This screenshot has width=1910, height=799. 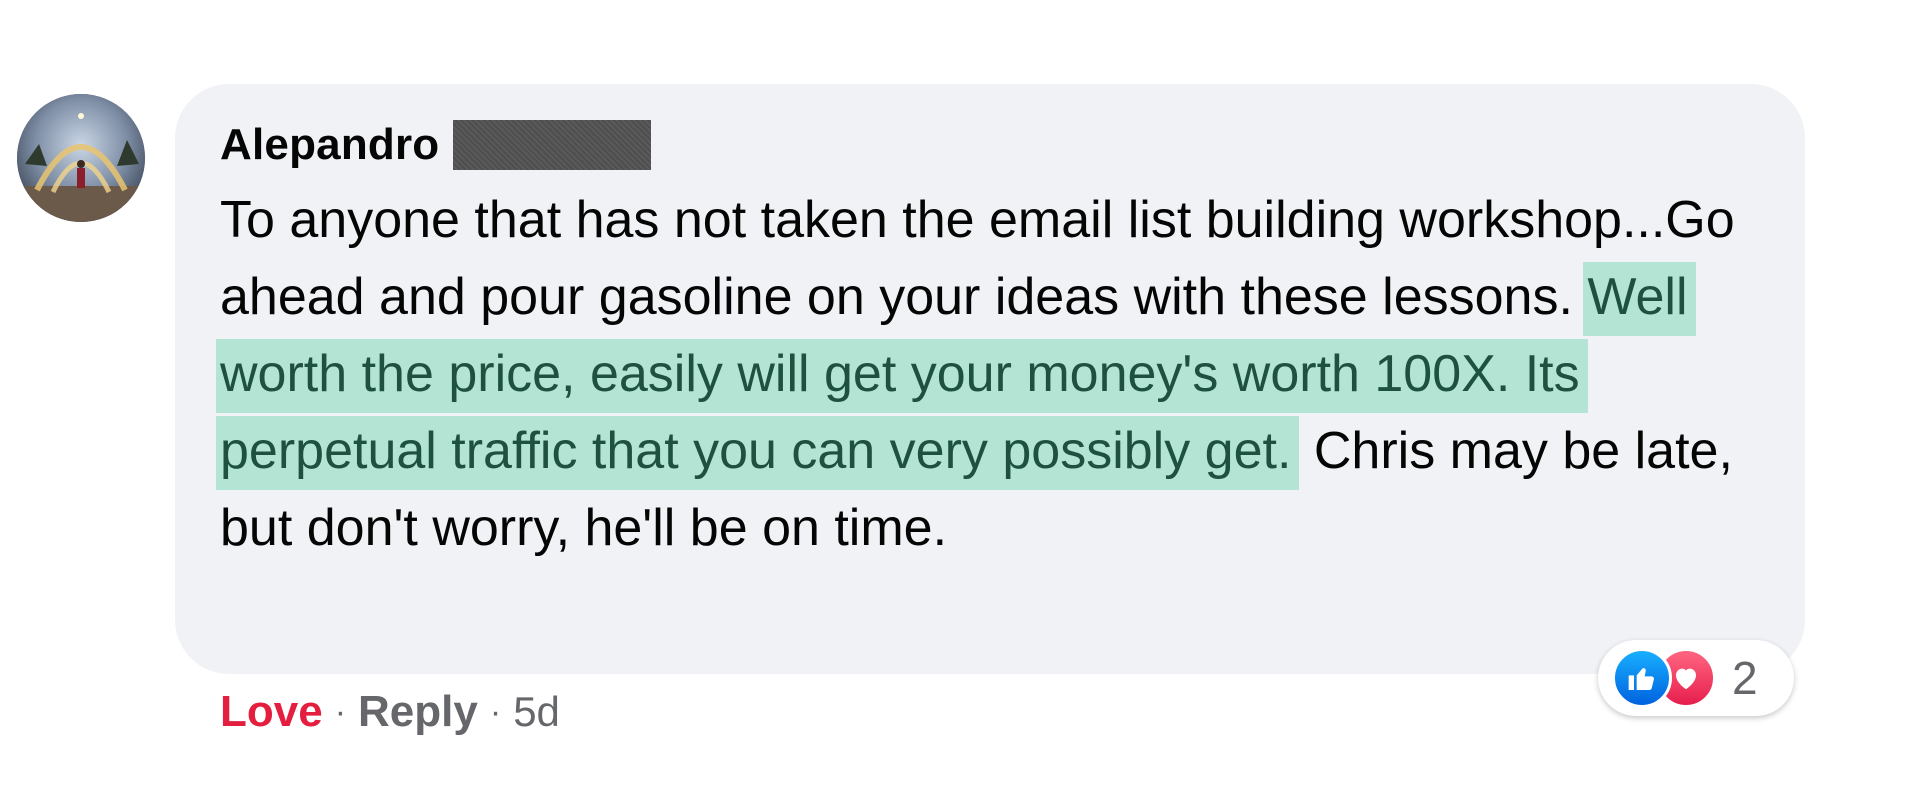 What do you see at coordinates (1745, 678) in the screenshot?
I see `reaction-count: 2` at bounding box center [1745, 678].